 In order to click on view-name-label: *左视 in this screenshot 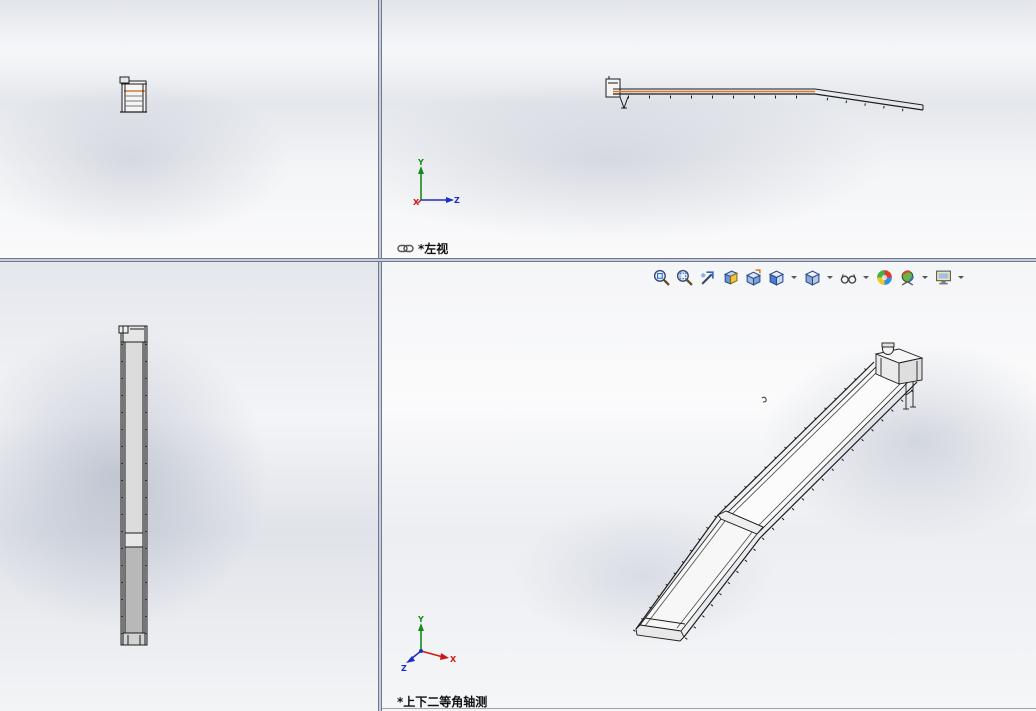, I will do `click(422, 248)`.